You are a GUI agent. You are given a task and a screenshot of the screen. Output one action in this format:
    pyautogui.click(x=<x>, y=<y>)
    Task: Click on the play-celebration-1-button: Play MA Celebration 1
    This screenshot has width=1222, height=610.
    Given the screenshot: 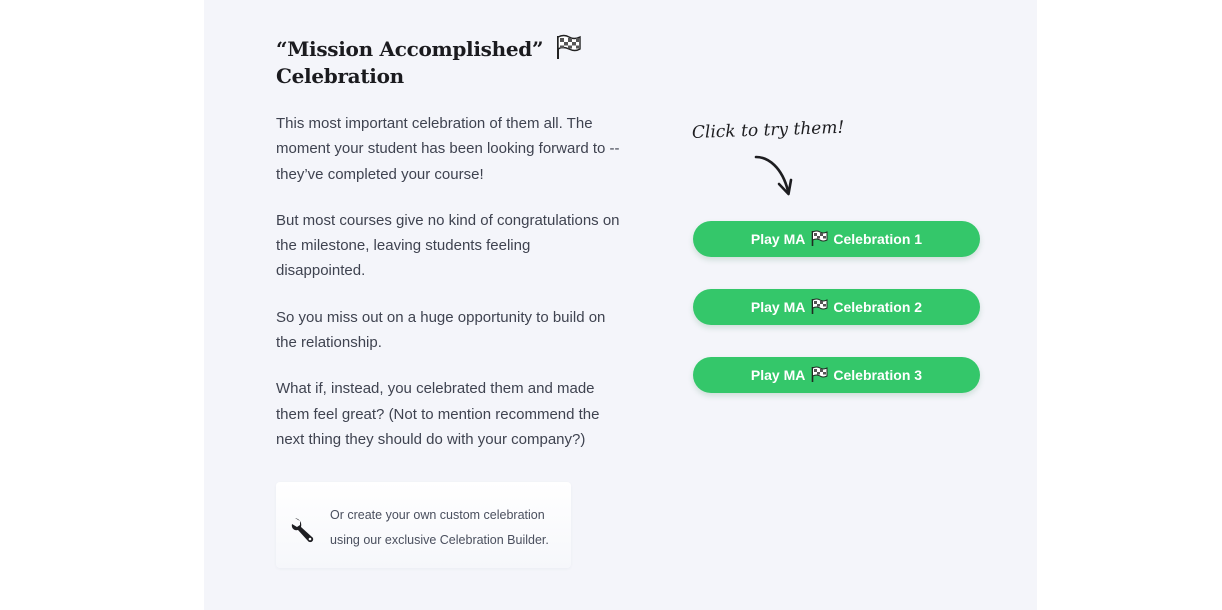 What is the action you would take?
    pyautogui.click(x=836, y=239)
    